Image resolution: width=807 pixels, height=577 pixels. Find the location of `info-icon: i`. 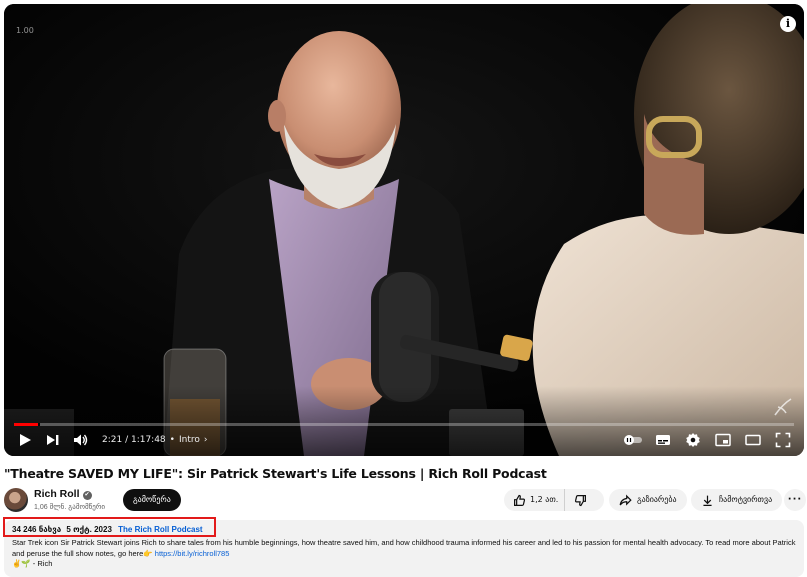

info-icon: i is located at coordinates (788, 24).